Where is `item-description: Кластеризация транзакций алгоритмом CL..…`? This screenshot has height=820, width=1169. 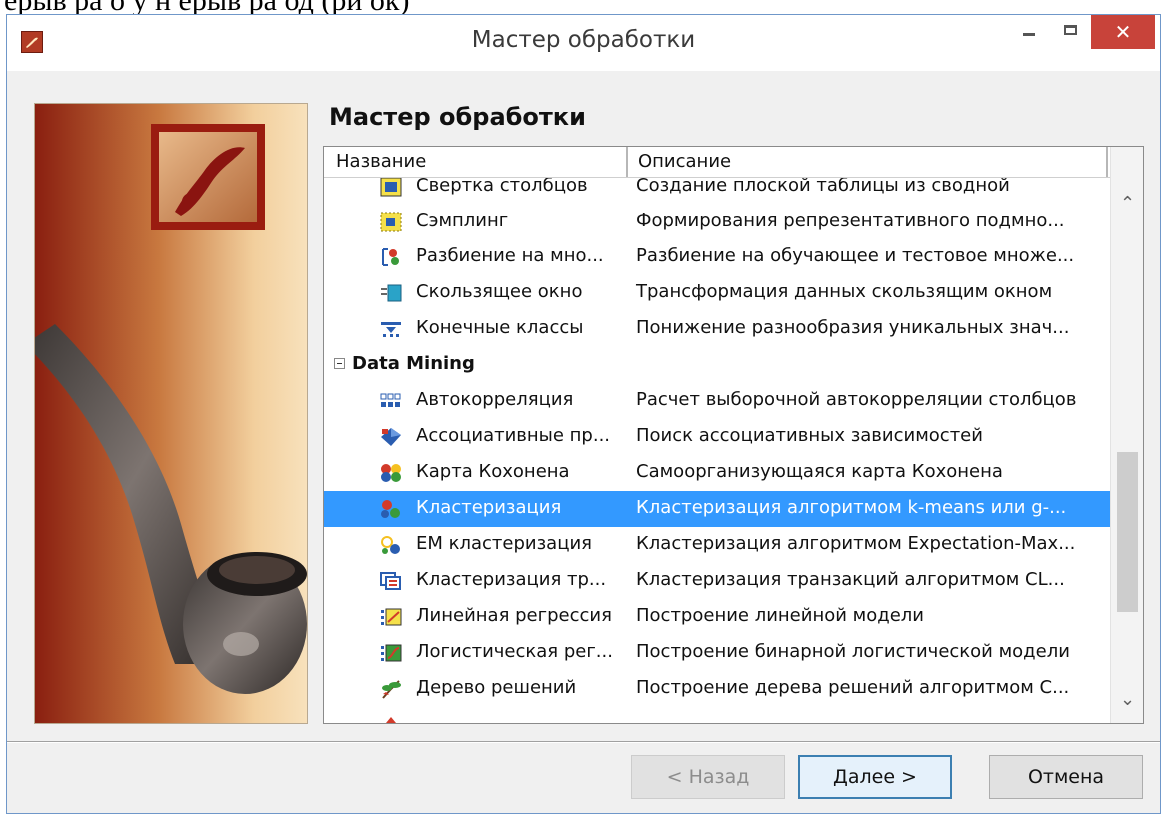
item-description: Кластеризация транзакций алгоритмом CL..… is located at coordinates (850, 579).